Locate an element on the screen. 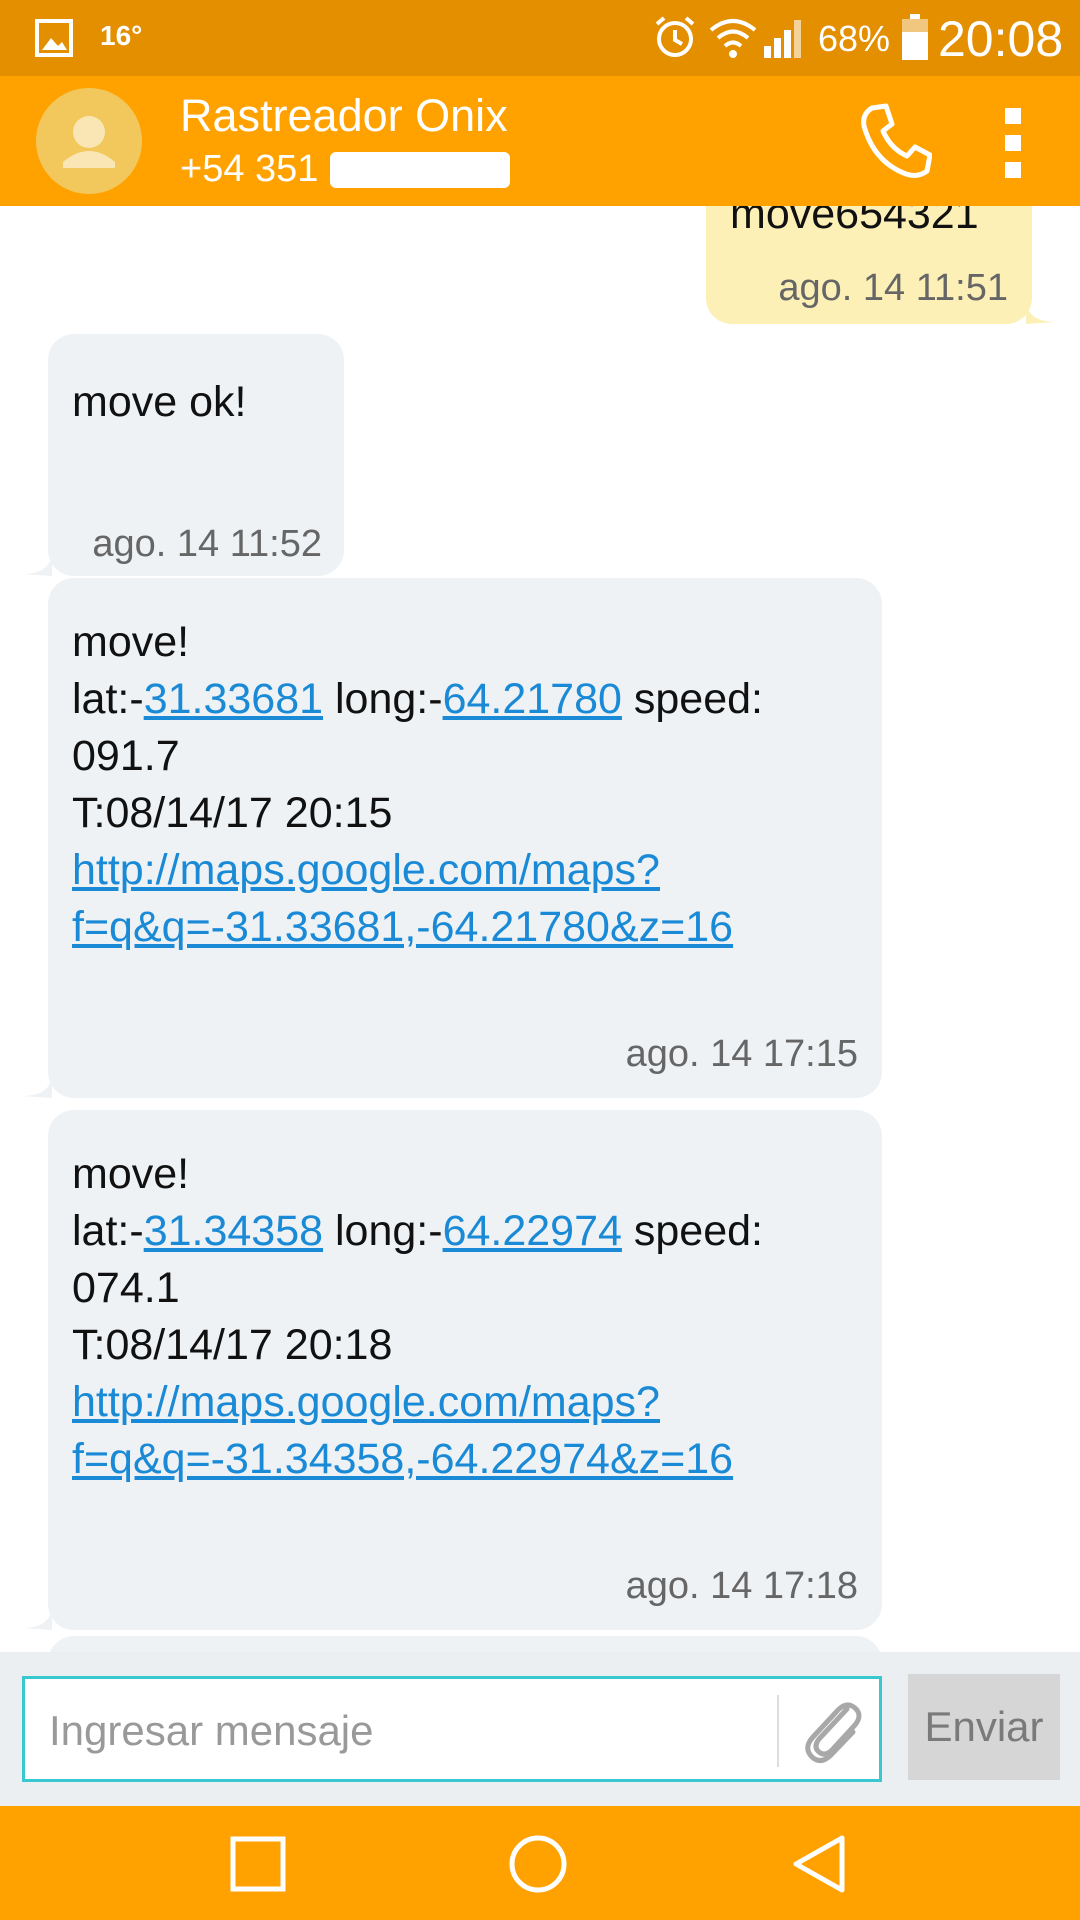  message-timestamp: ago. 14 11:52 is located at coordinates (207, 544).